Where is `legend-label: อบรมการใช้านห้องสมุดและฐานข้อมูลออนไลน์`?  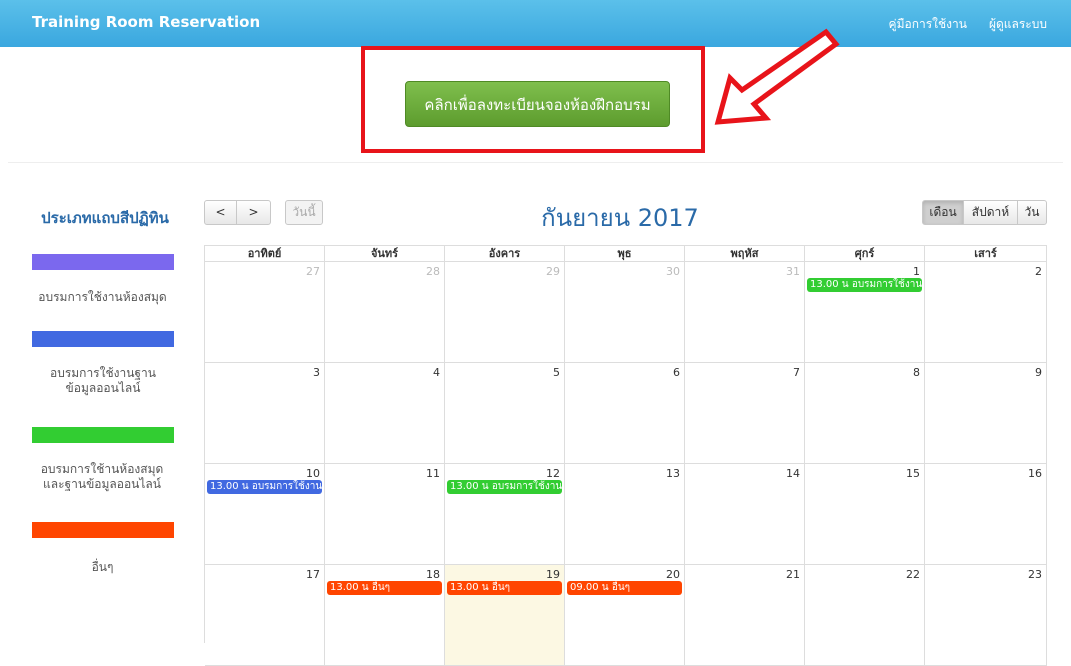 legend-label: อบรมการใช้านห้องสมุดและฐานข้อมูลออนไลน์ is located at coordinates (102, 476).